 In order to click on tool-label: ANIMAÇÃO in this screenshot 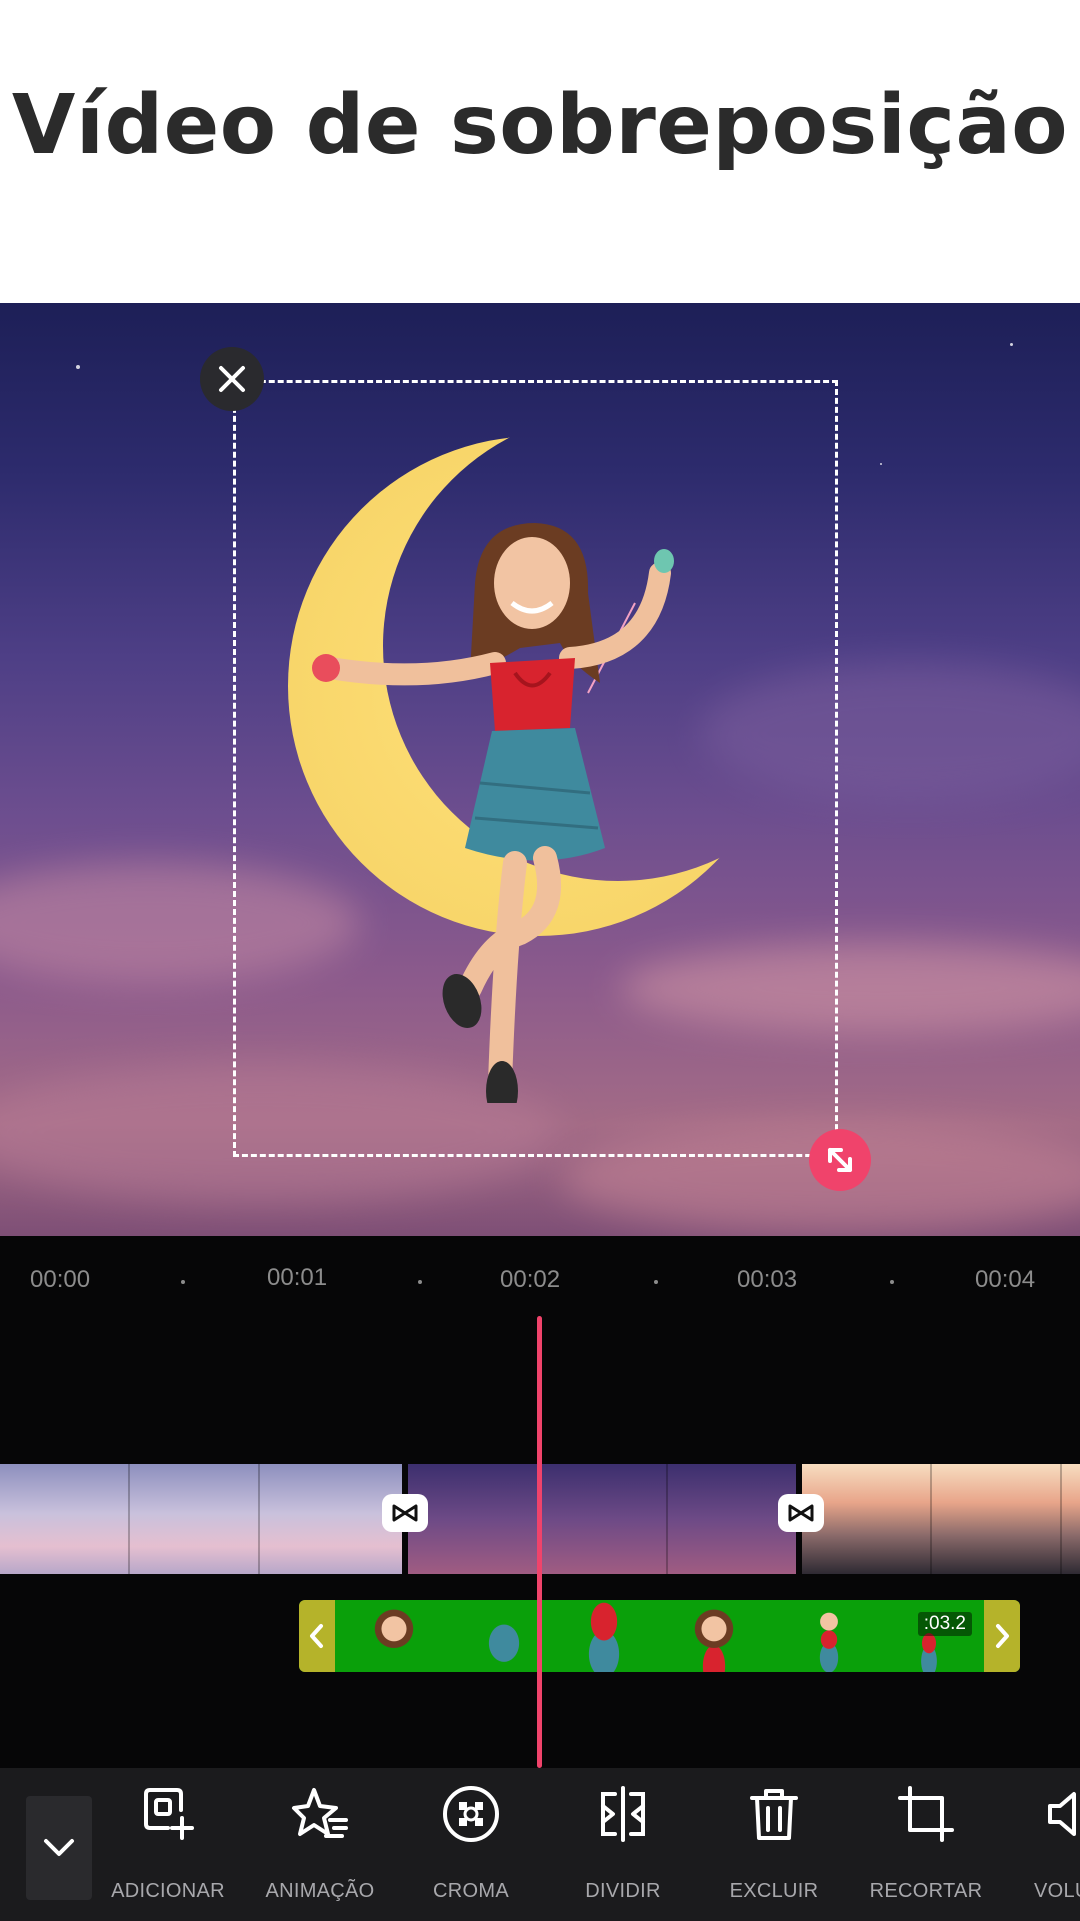, I will do `click(320, 1891)`.